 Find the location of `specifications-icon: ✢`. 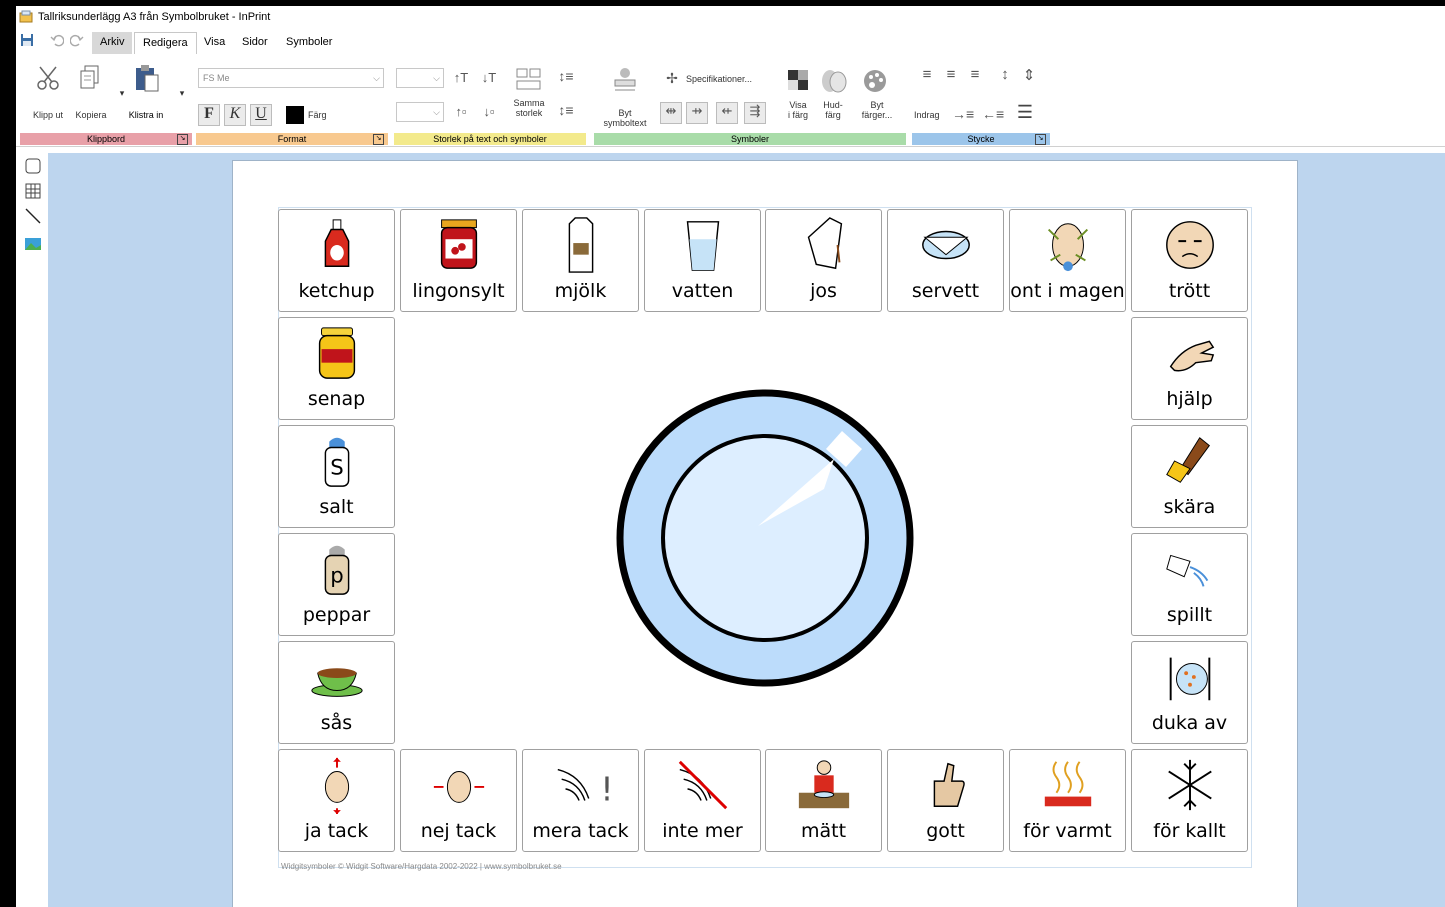

specifications-icon: ✢ is located at coordinates (672, 78).